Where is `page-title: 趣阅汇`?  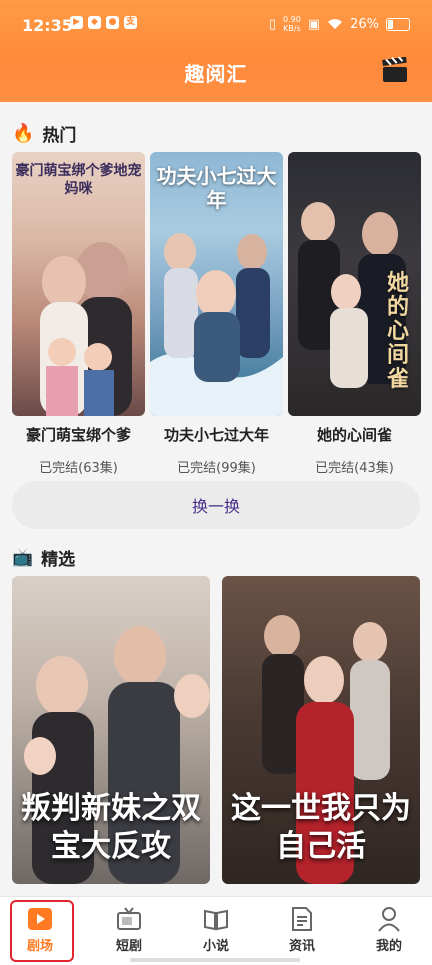 page-title: 趣阅汇 is located at coordinates (216, 74).